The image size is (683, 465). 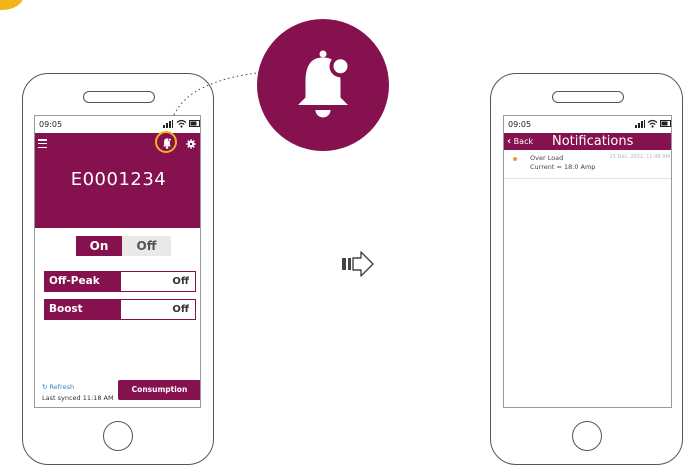 I want to click on consumption-trends-button: Consumption Trends, so click(x=159, y=393).